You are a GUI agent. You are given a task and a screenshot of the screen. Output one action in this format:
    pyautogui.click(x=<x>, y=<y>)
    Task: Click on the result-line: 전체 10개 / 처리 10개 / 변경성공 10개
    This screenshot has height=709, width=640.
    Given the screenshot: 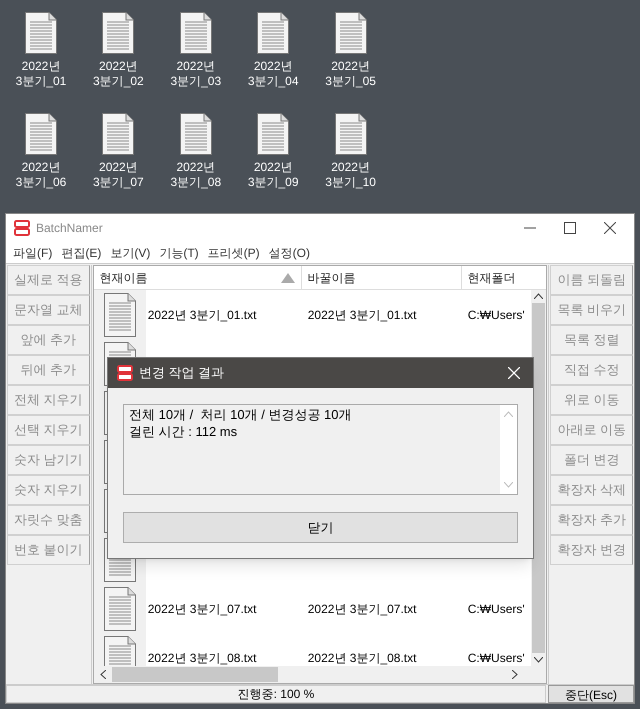 What is the action you would take?
    pyautogui.click(x=240, y=414)
    